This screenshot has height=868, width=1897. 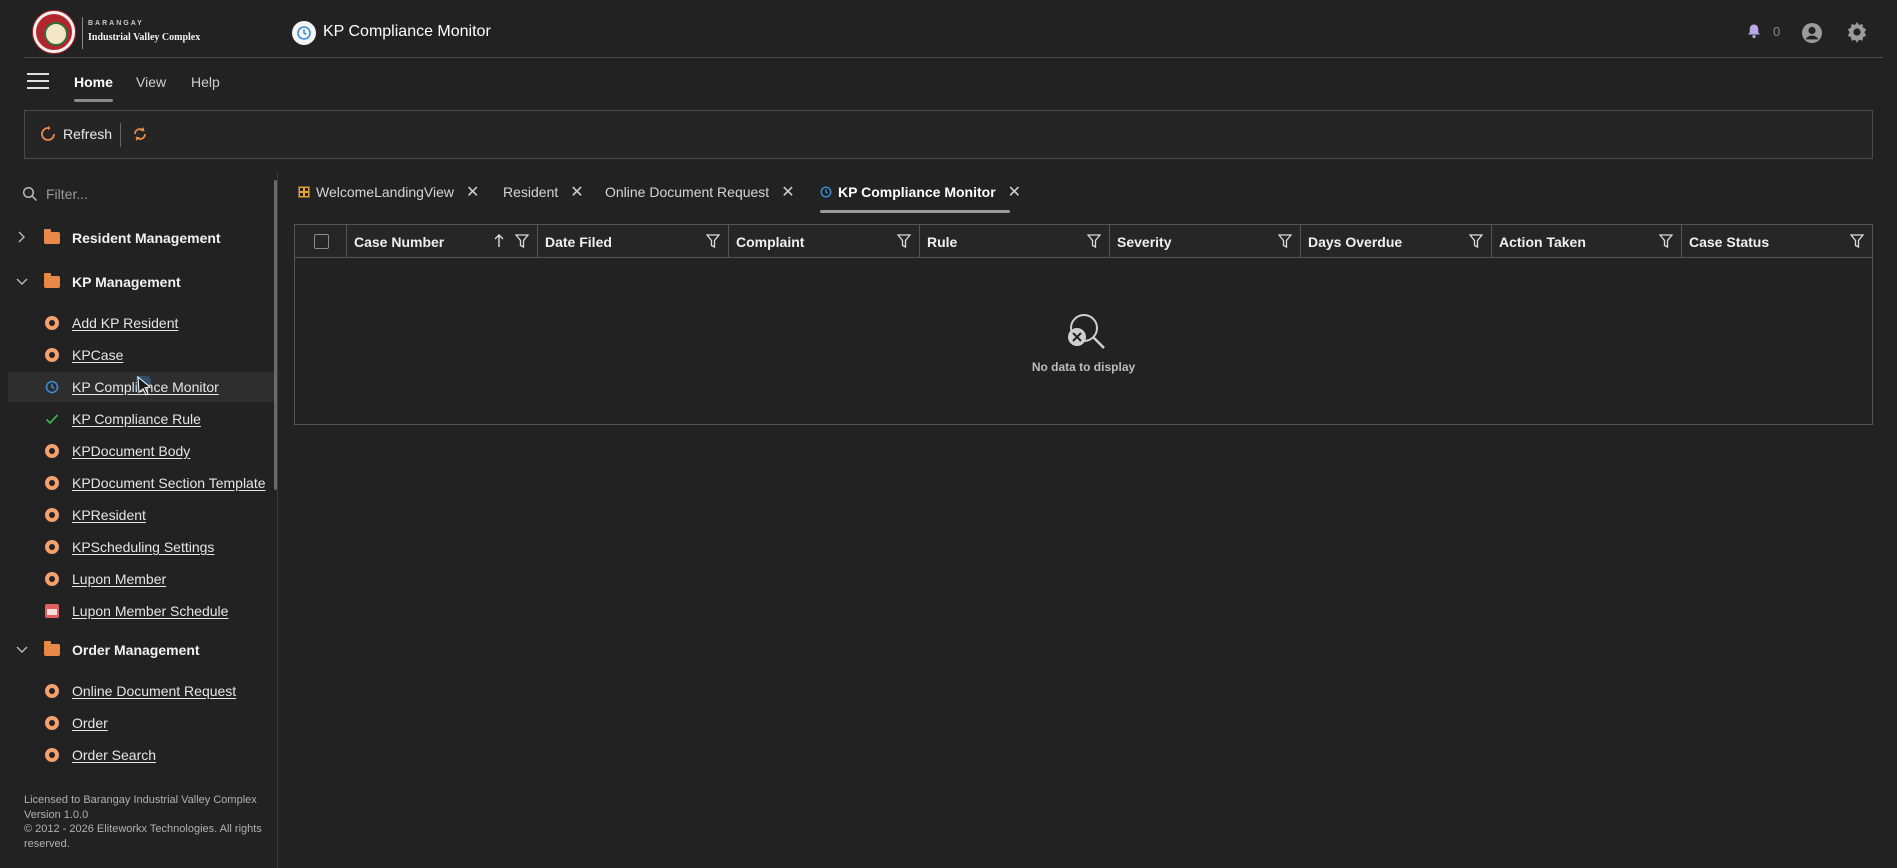 What do you see at coordinates (109, 515) in the screenshot?
I see `sidebar-item-label: KPResident` at bounding box center [109, 515].